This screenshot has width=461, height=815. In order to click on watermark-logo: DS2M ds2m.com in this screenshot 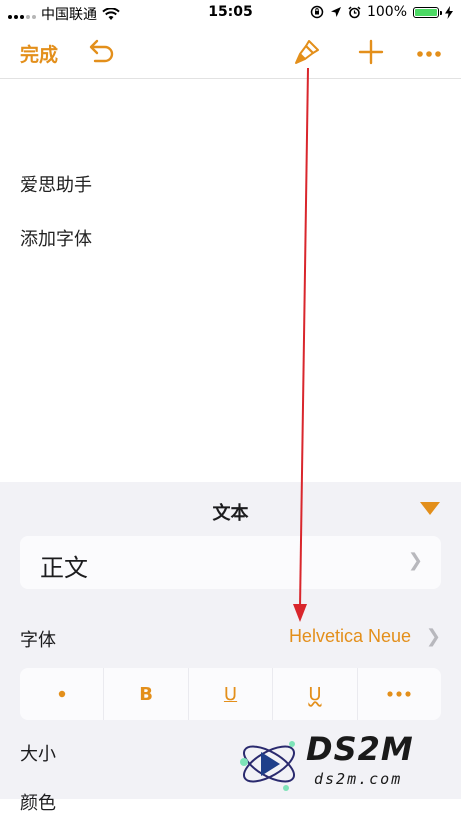, I will do `click(348, 762)`.